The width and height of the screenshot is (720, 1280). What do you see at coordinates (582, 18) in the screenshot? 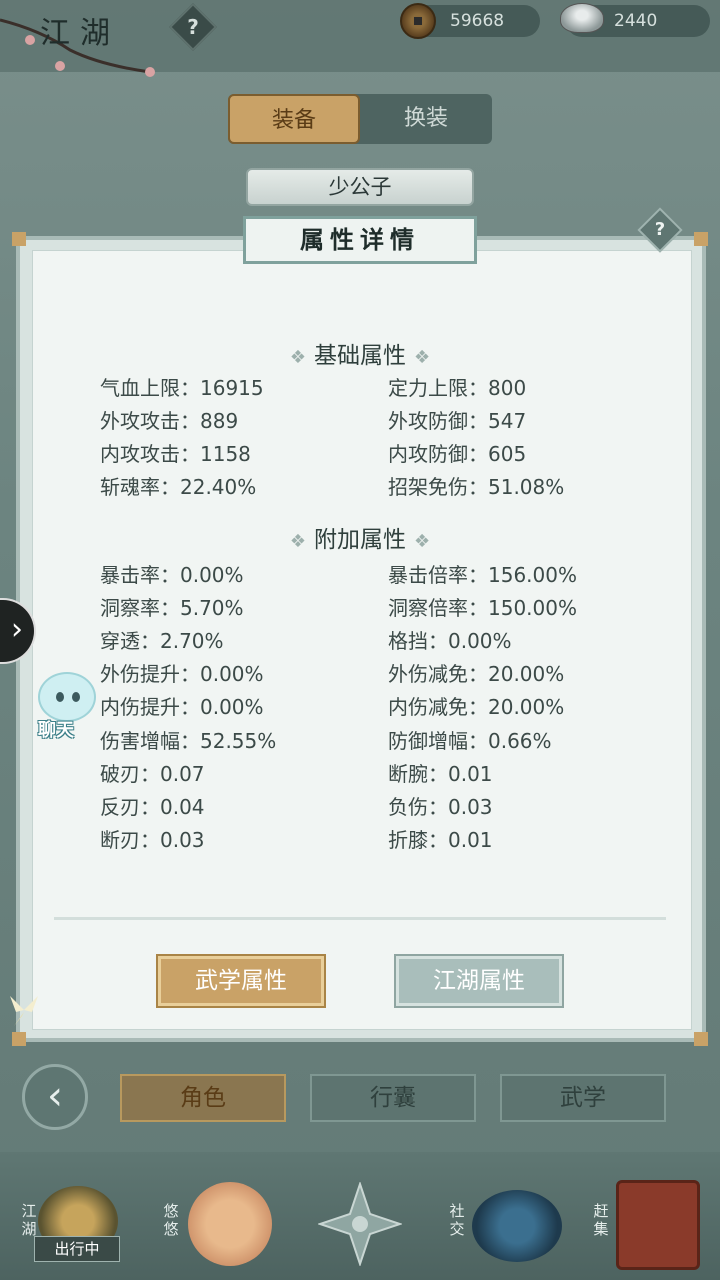
I see `silver-ingot-icon` at bounding box center [582, 18].